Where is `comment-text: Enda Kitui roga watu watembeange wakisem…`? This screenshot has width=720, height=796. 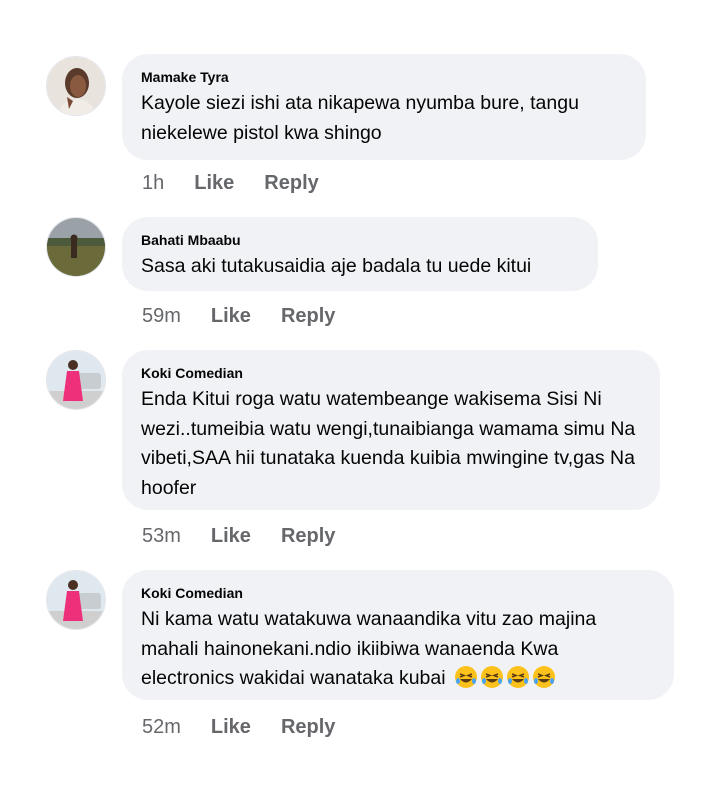 comment-text: Enda Kitui roga watu watembeange wakisem… is located at coordinates (388, 443).